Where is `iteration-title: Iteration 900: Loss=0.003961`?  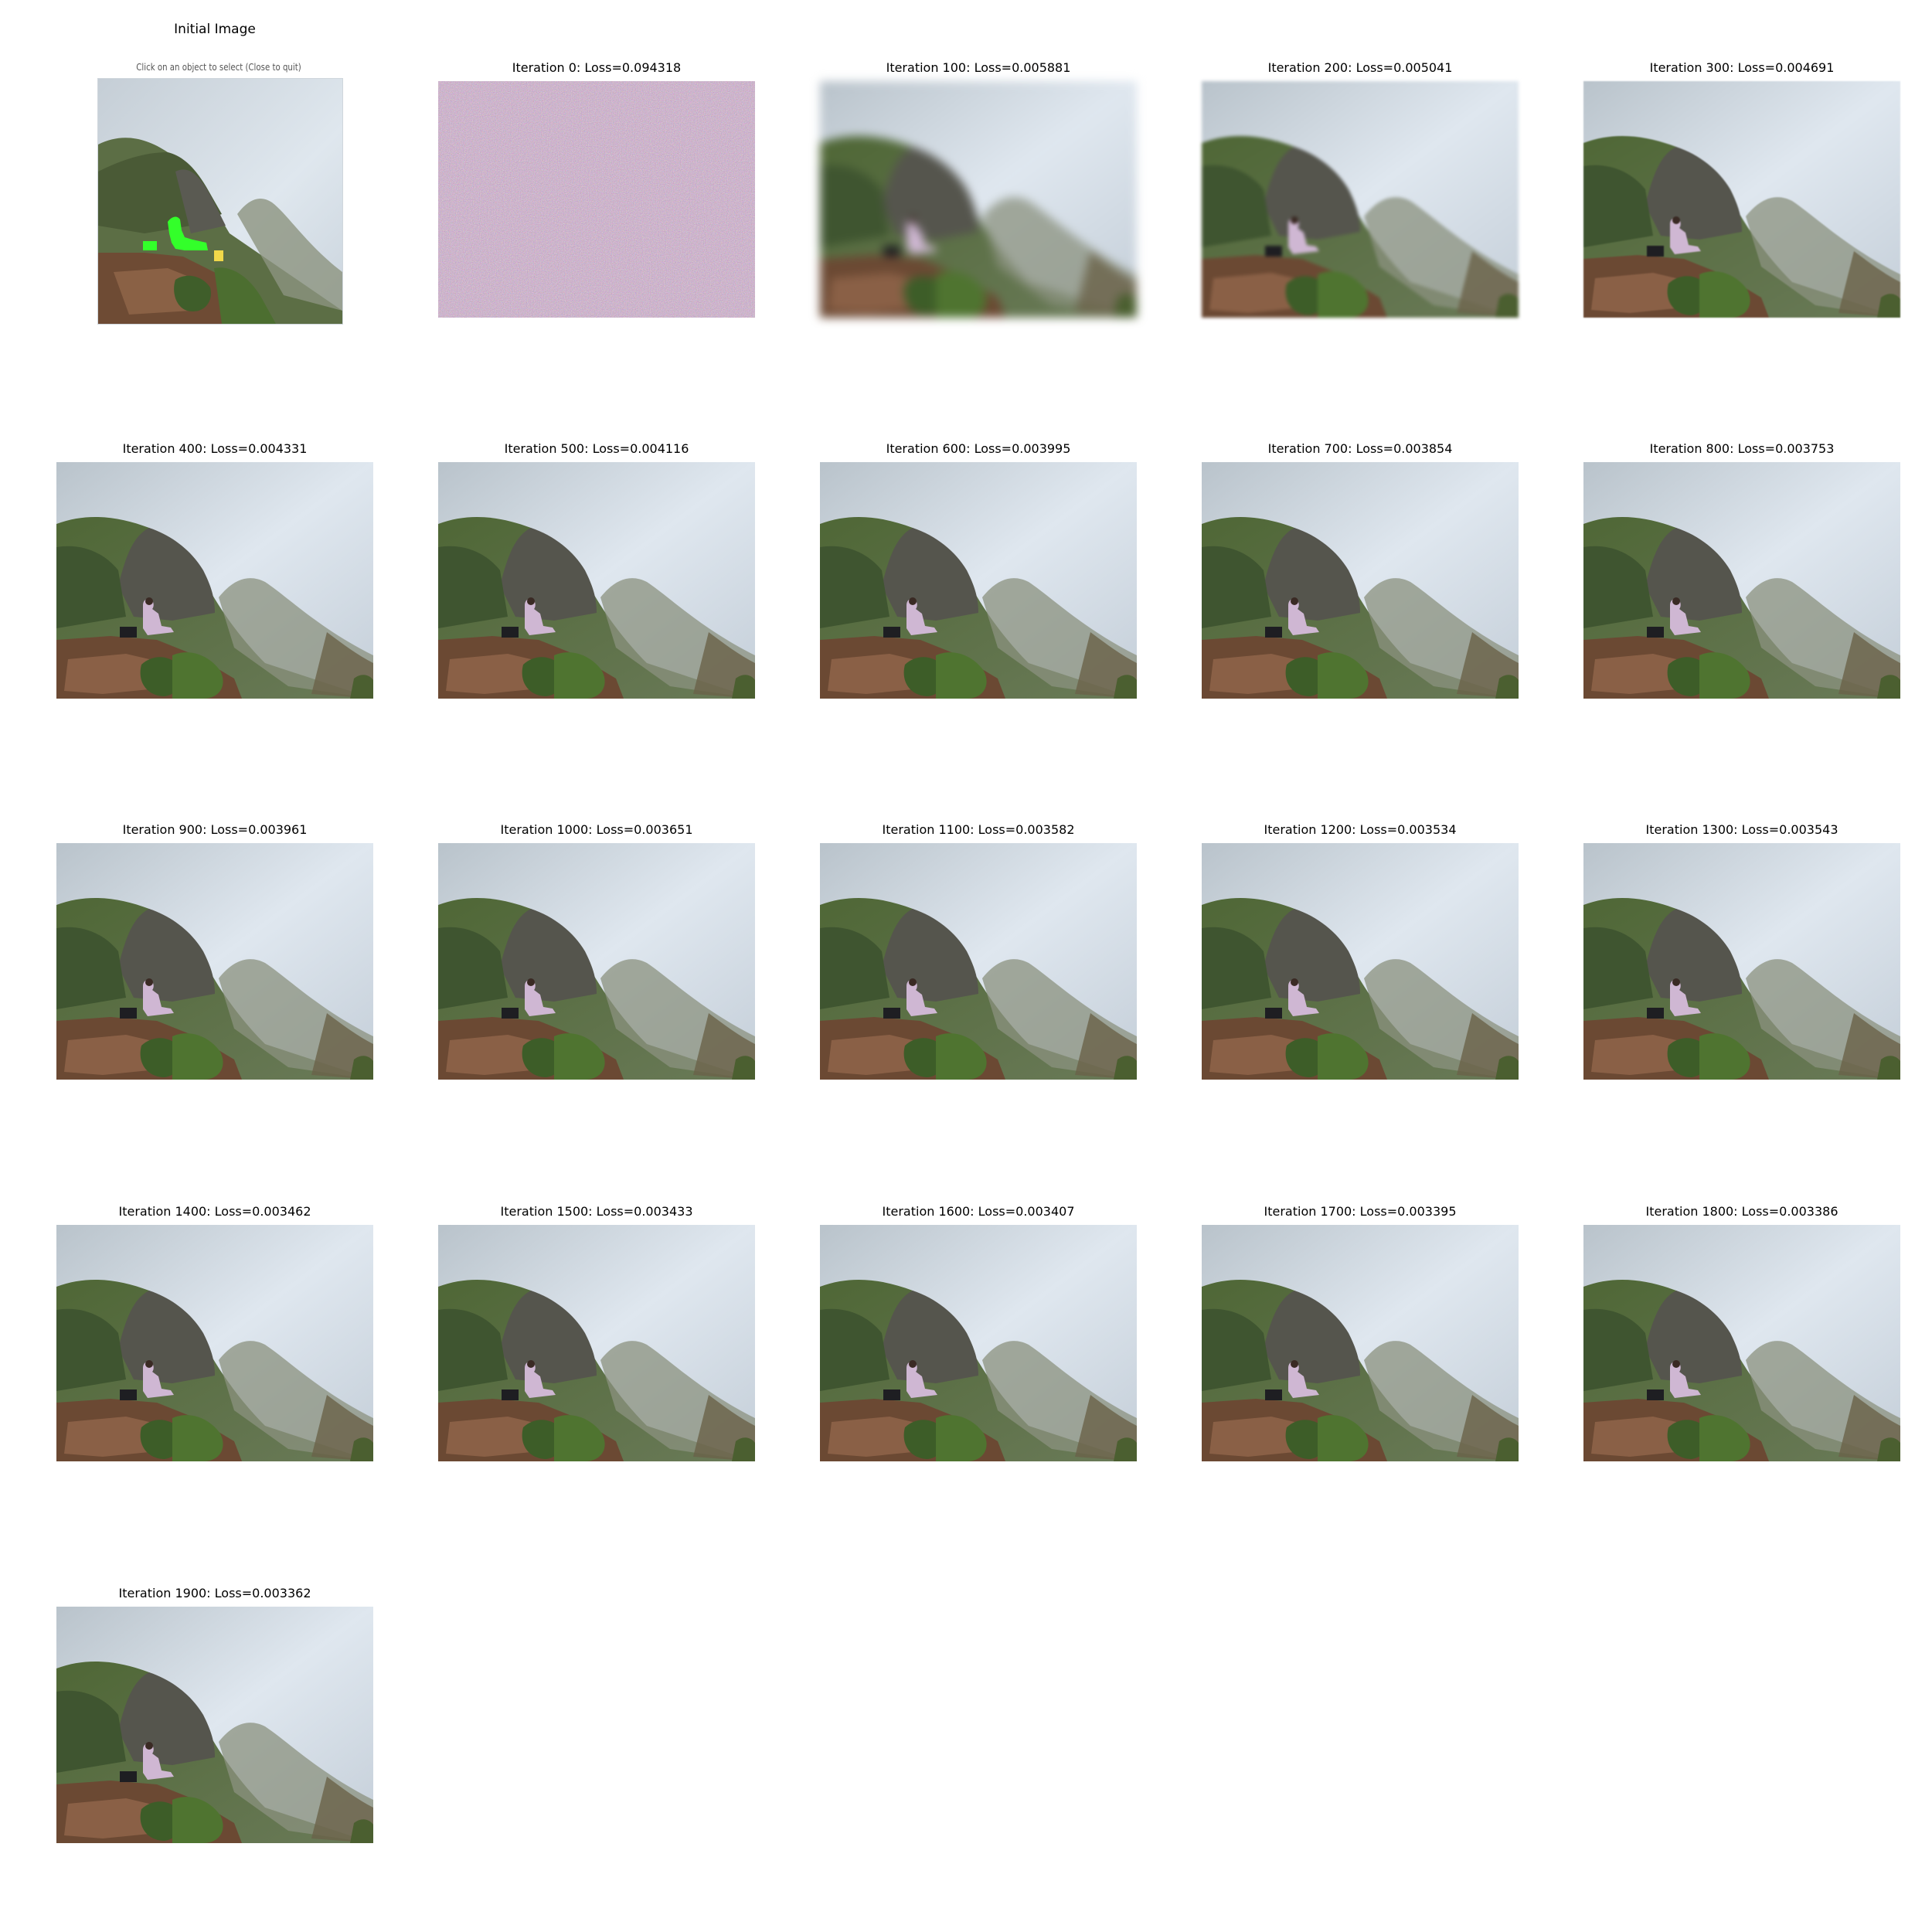 iteration-title: Iteration 900: Loss=0.003961 is located at coordinates (215, 829).